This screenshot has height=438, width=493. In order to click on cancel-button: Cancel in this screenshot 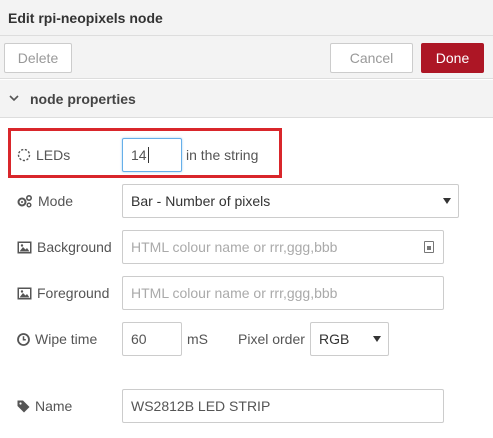, I will do `click(371, 58)`.